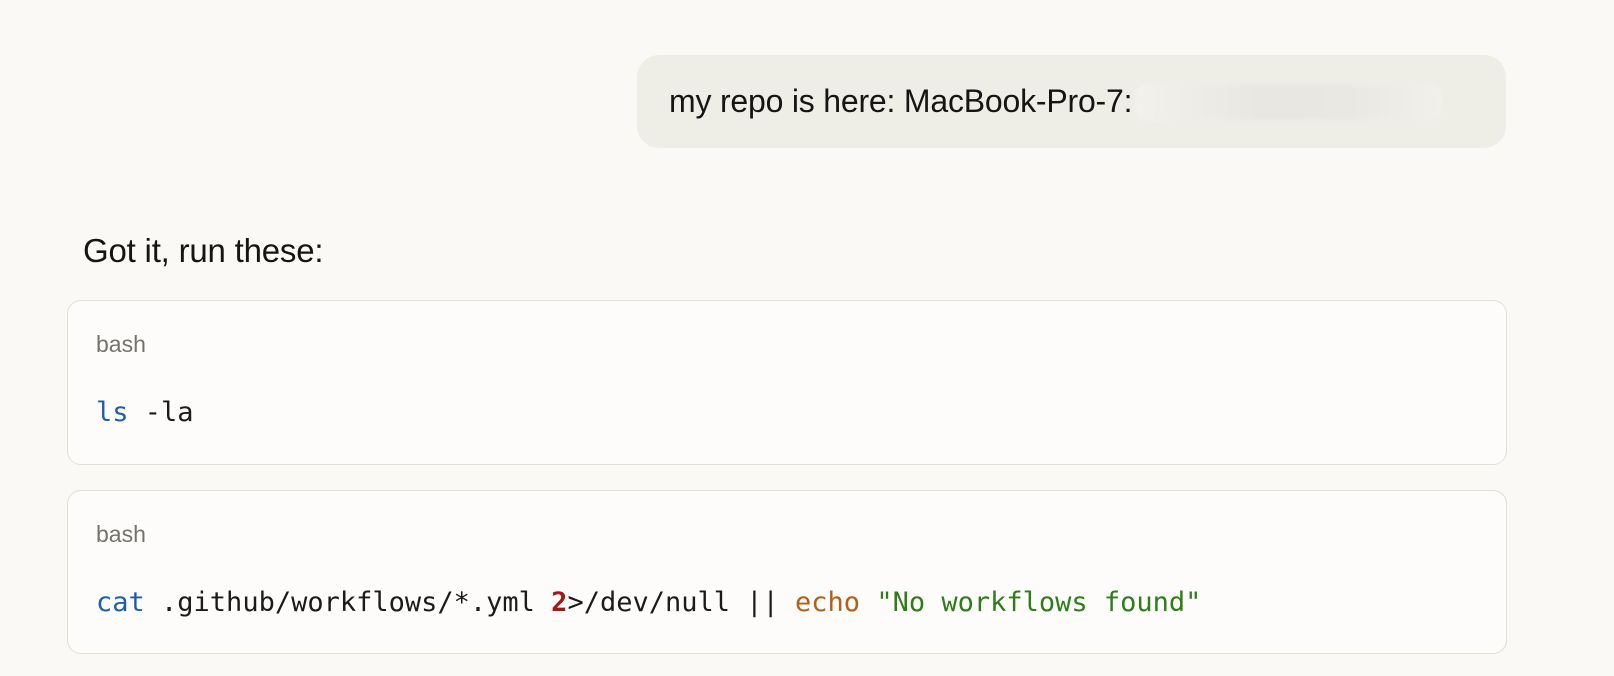 The image size is (1614, 676). What do you see at coordinates (348, 602) in the screenshot?
I see `code-token-path: .github/workflows/*.yml` at bounding box center [348, 602].